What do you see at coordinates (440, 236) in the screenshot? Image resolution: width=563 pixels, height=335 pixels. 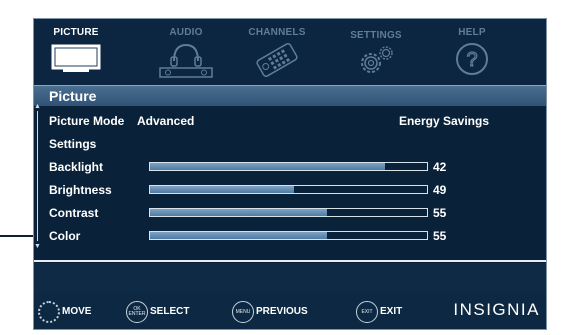 I see `color-value: 55` at bounding box center [440, 236].